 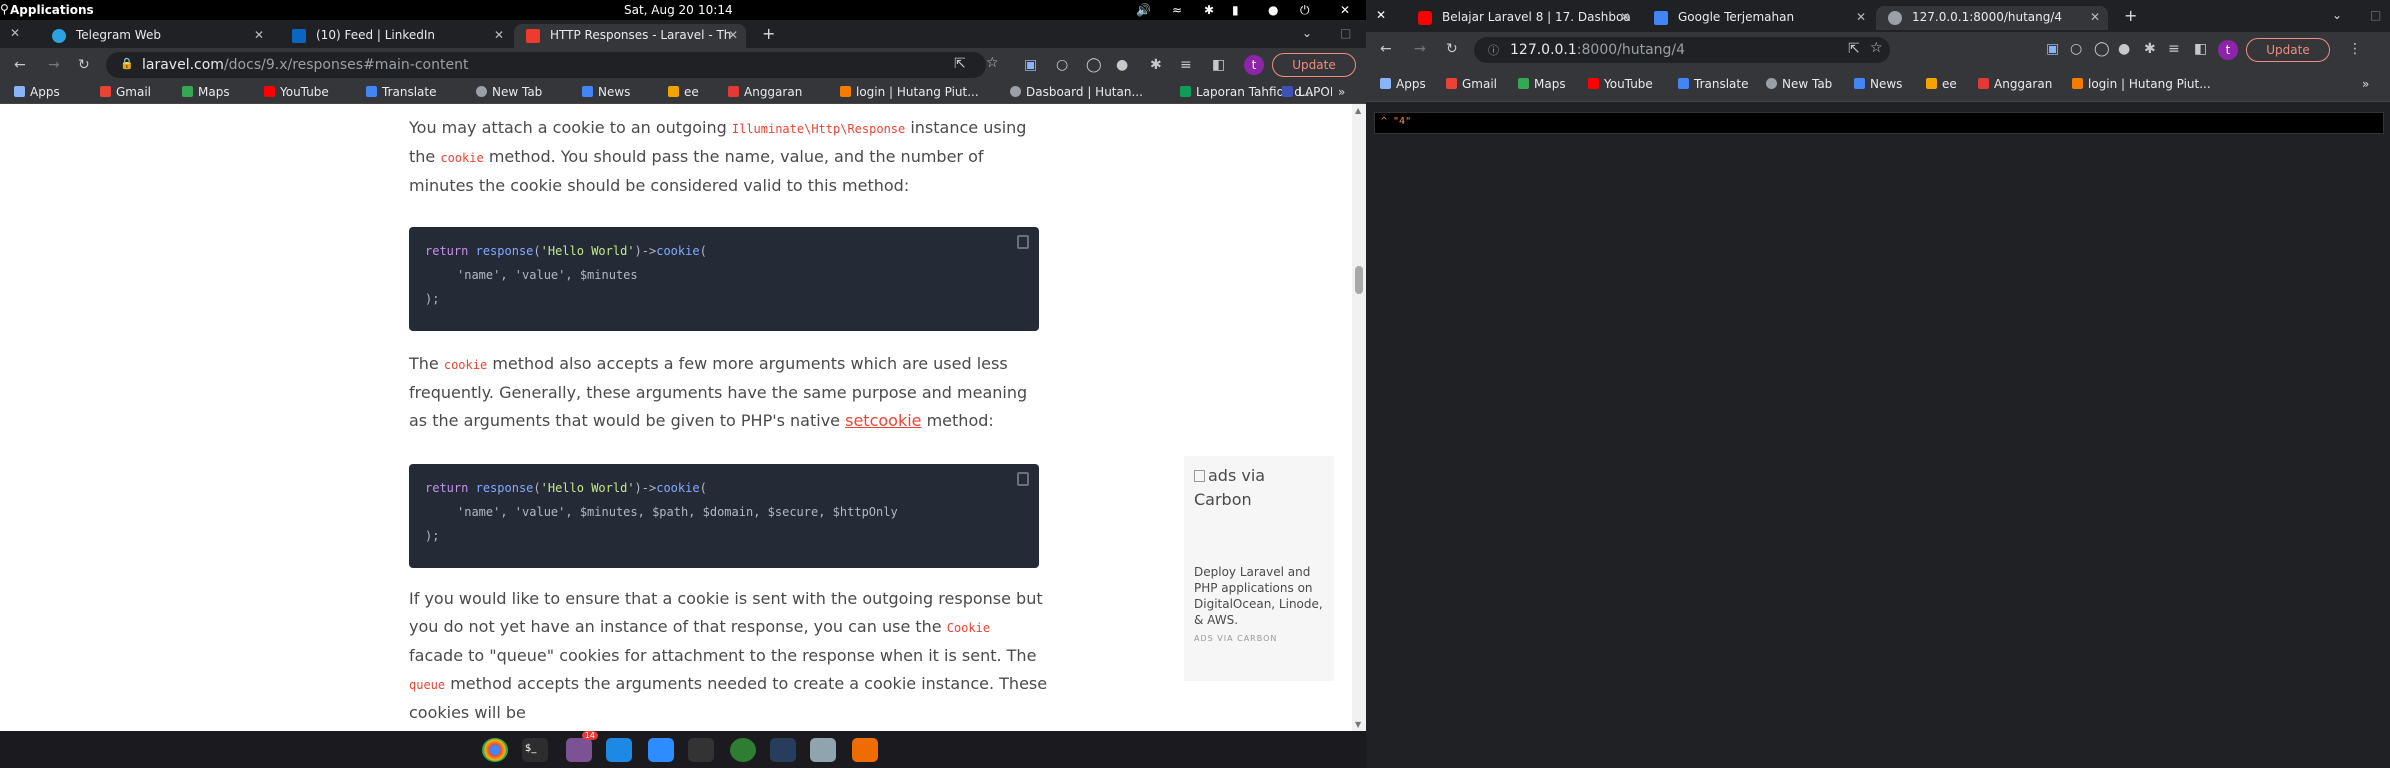 I want to click on side-panel-icon: ◧, so click(x=1218, y=65).